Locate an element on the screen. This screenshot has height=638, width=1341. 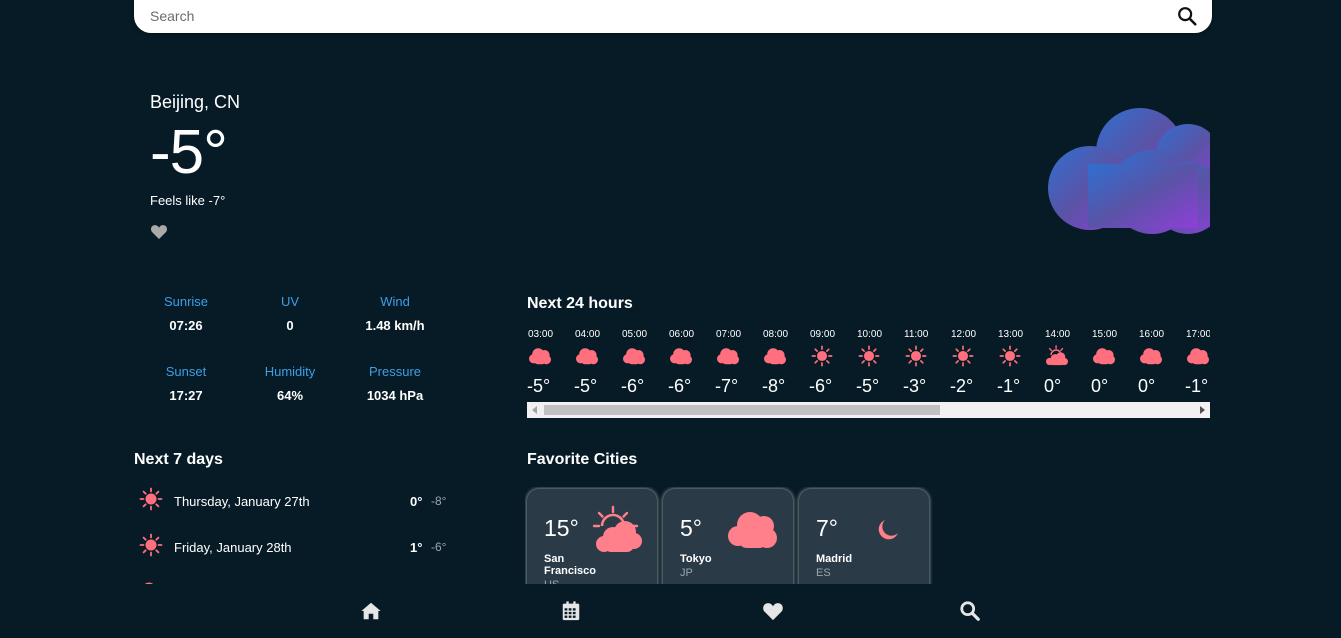
hour-item: 08:00 -8° is located at coordinates (785, 364).